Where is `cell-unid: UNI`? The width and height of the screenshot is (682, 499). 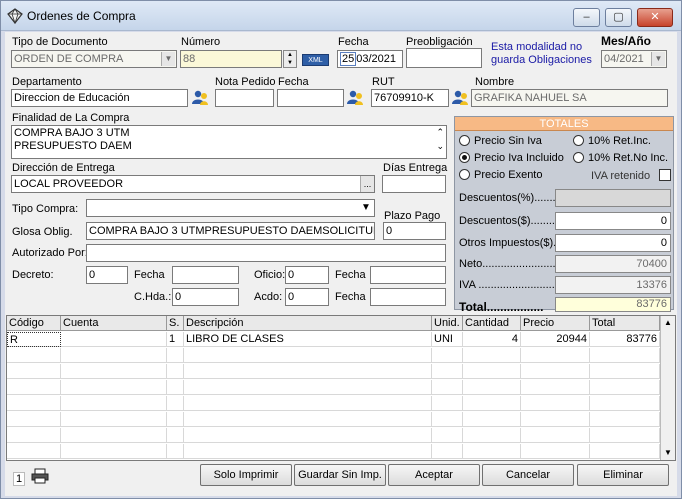
cell-unid: UNI is located at coordinates (447, 339).